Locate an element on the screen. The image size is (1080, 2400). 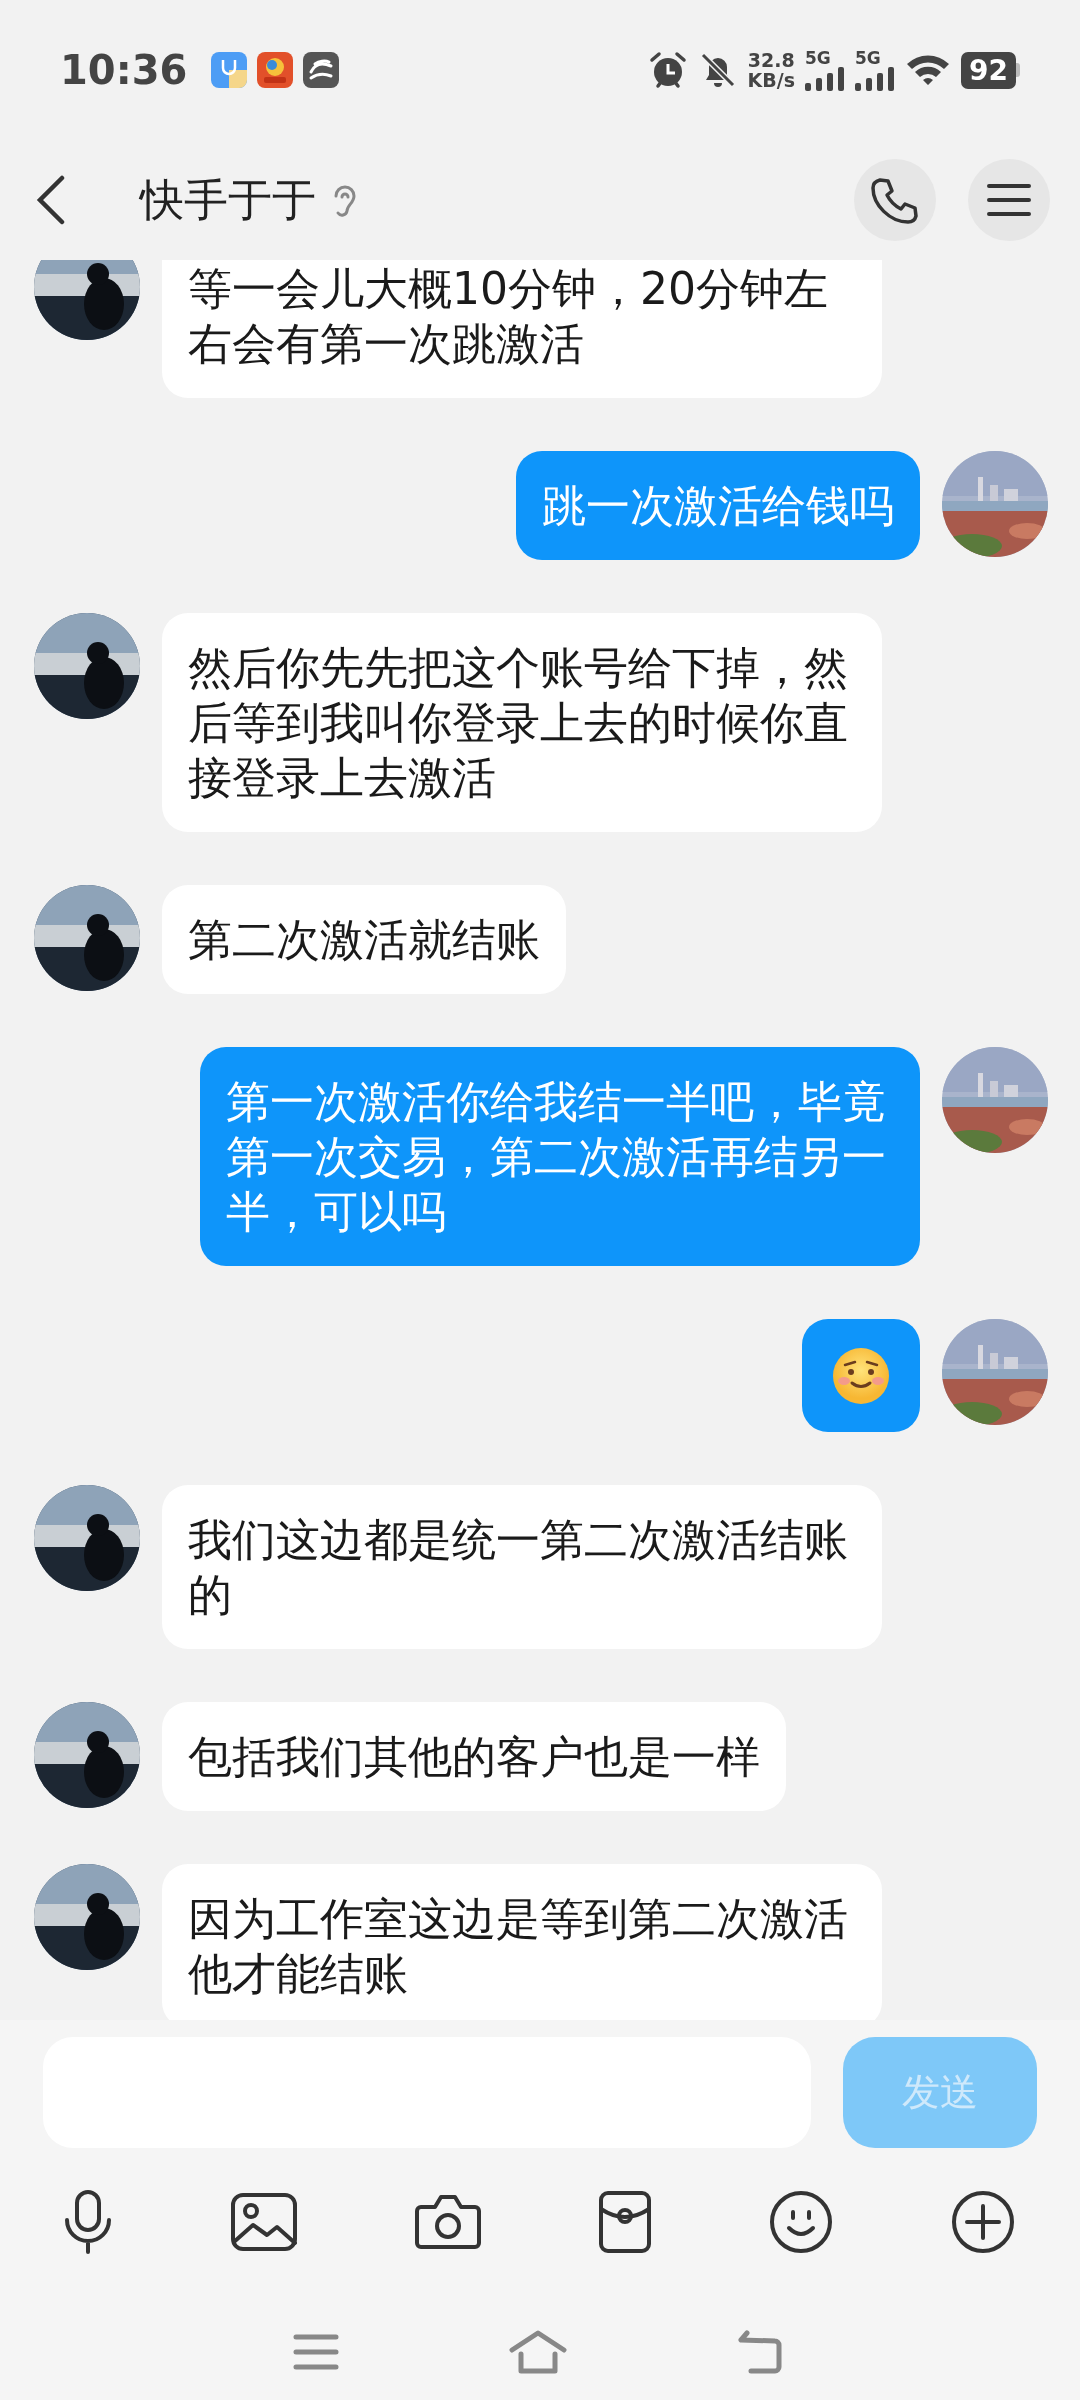
image-icon is located at coordinates (264, 2222).